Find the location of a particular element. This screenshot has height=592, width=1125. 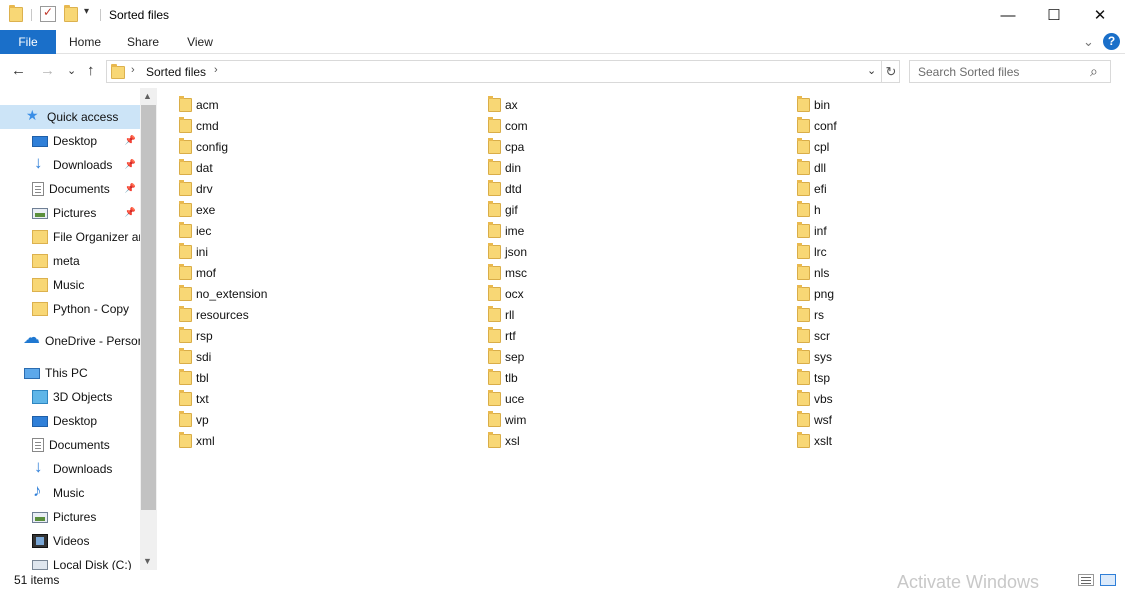

folder-item: ax is located at coordinates (598, 104).